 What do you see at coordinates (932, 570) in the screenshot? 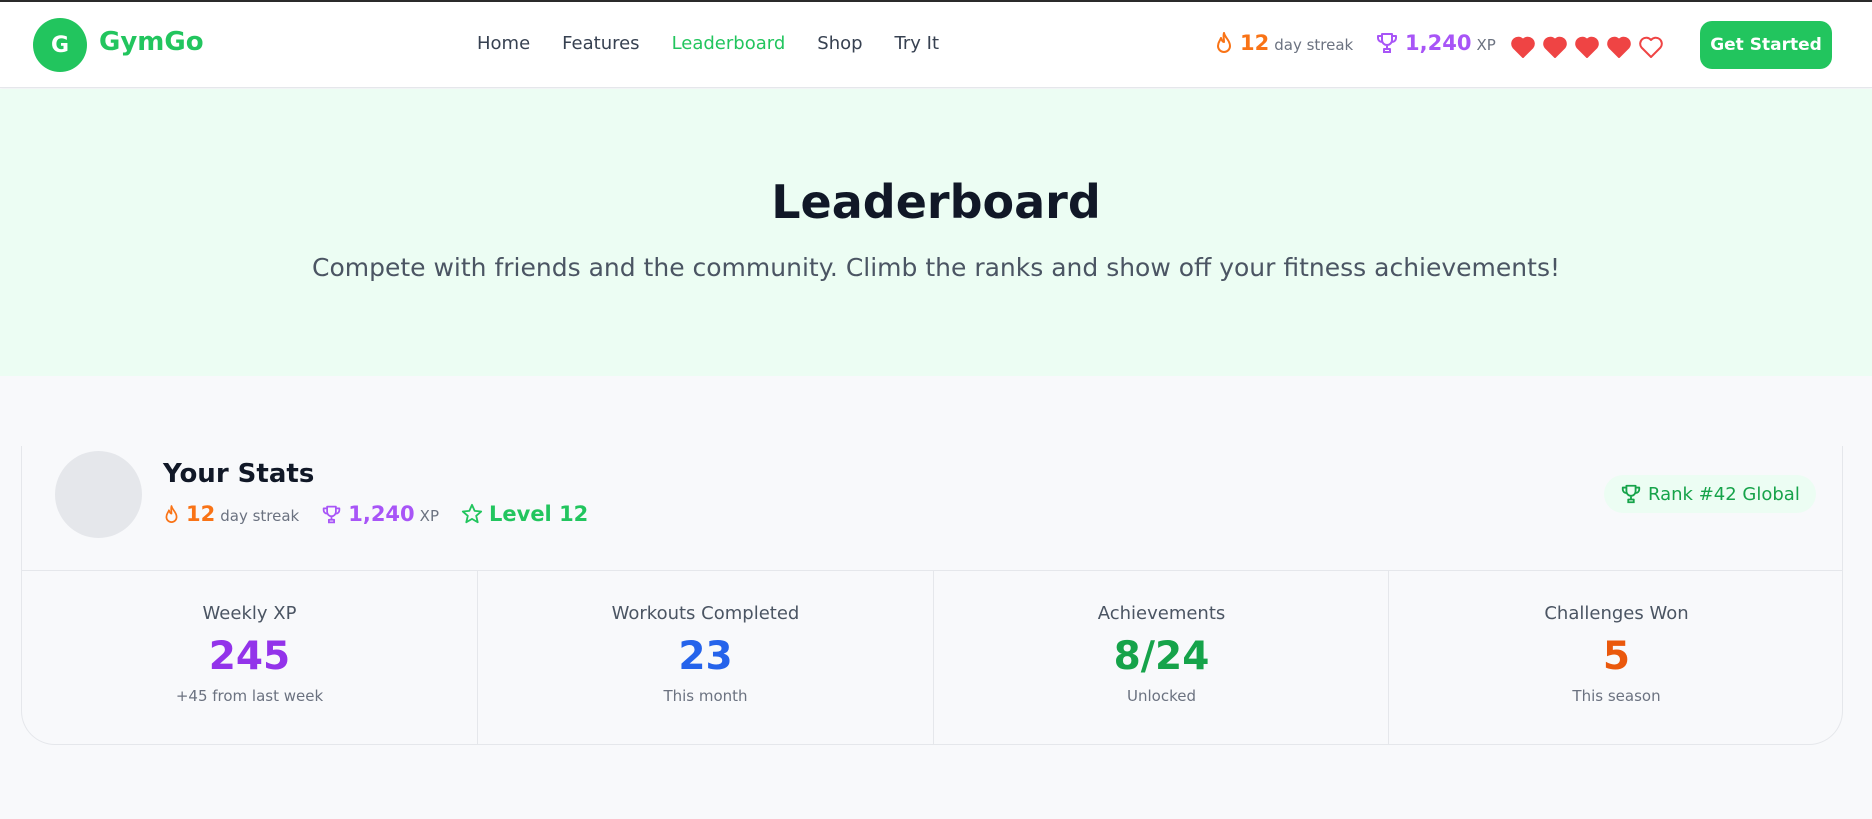
I see `stats-divider` at bounding box center [932, 570].